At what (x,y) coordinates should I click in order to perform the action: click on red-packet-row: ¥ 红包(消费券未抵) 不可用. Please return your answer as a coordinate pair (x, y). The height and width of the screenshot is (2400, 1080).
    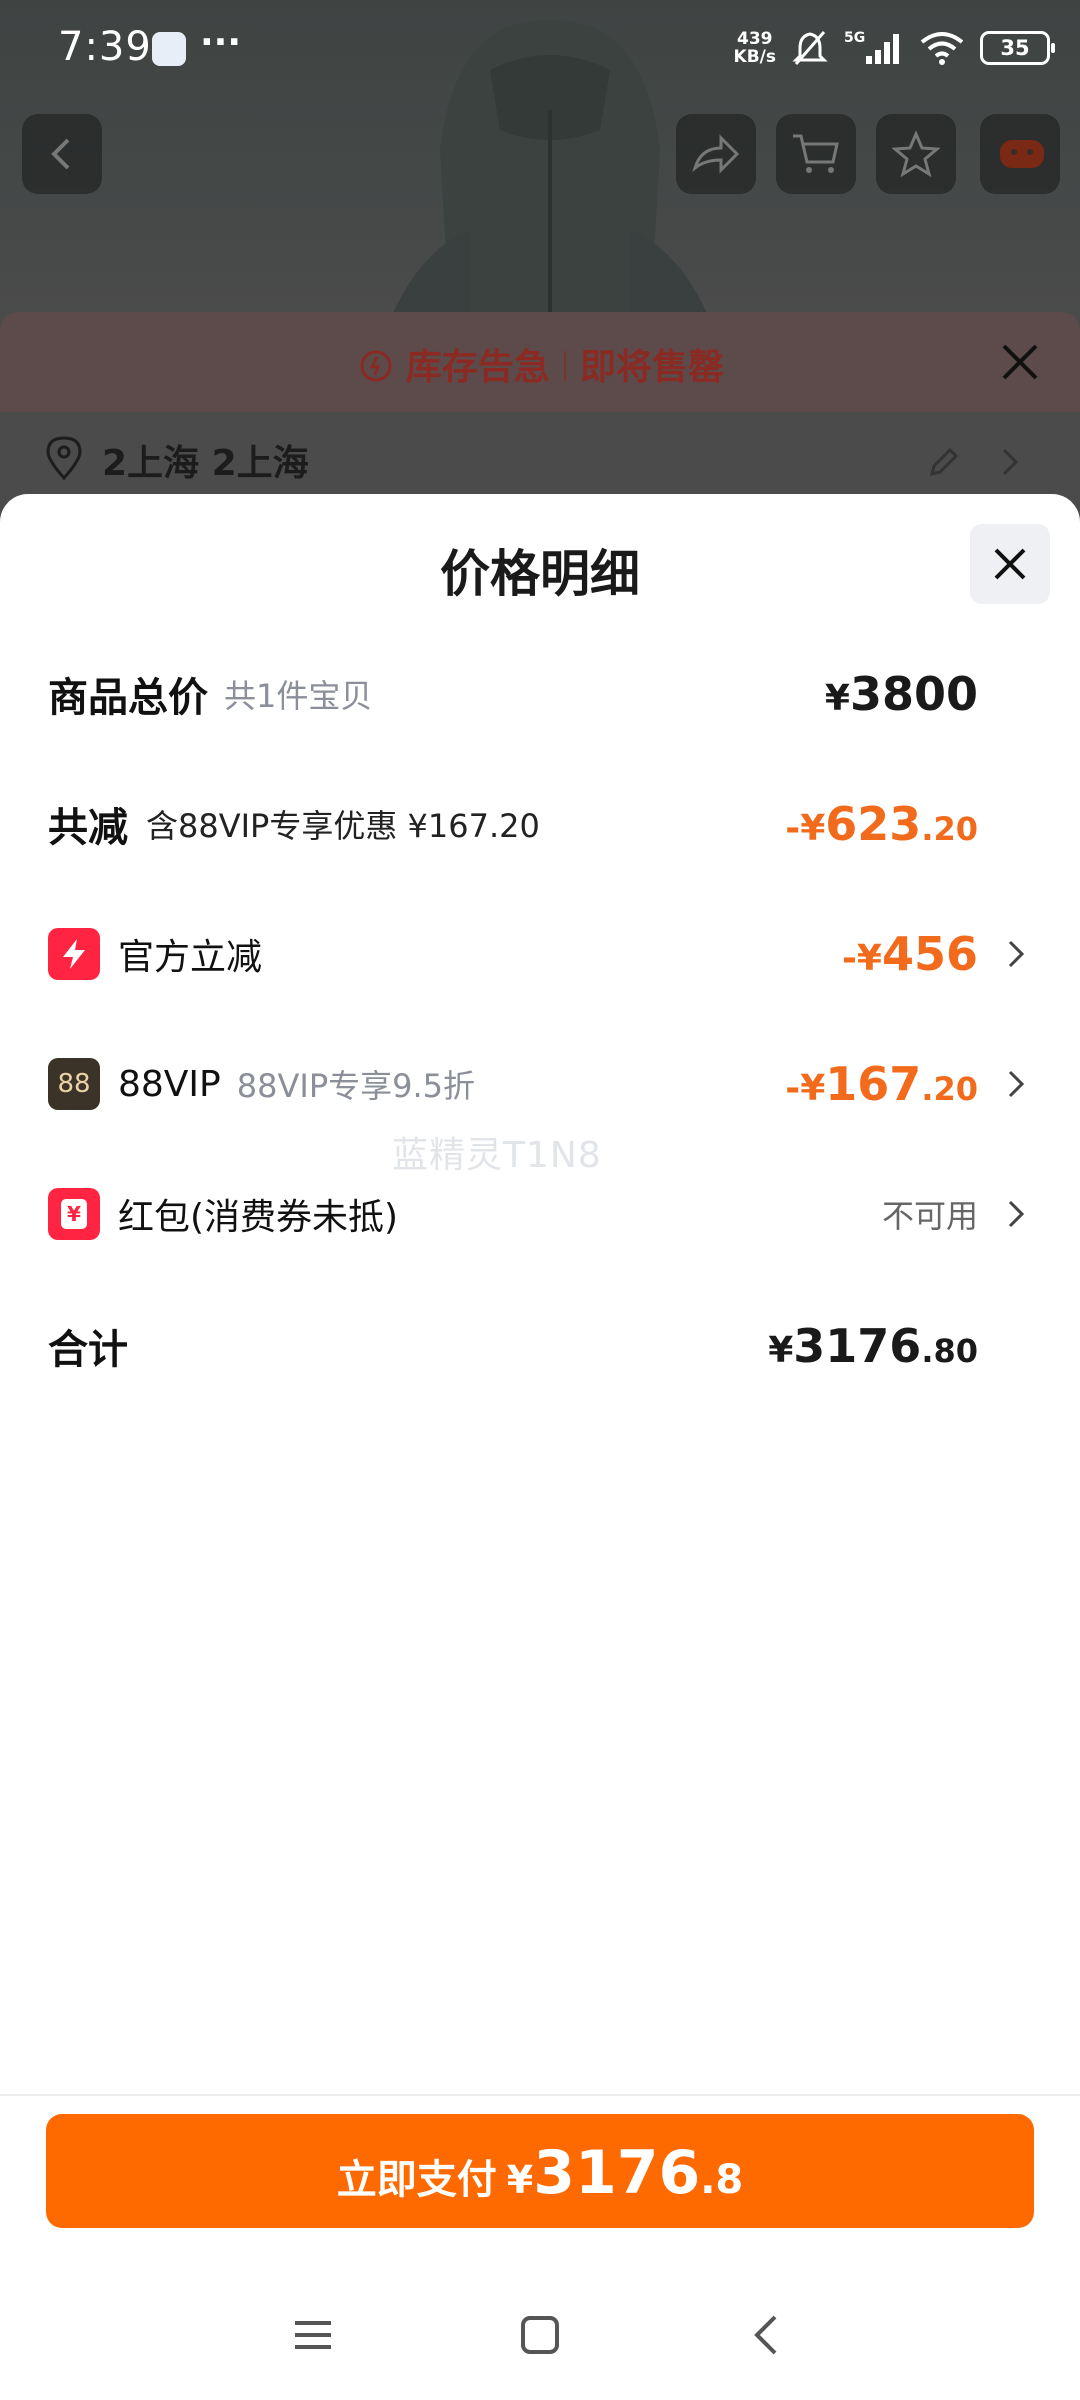
    Looking at the image, I should click on (540, 1214).